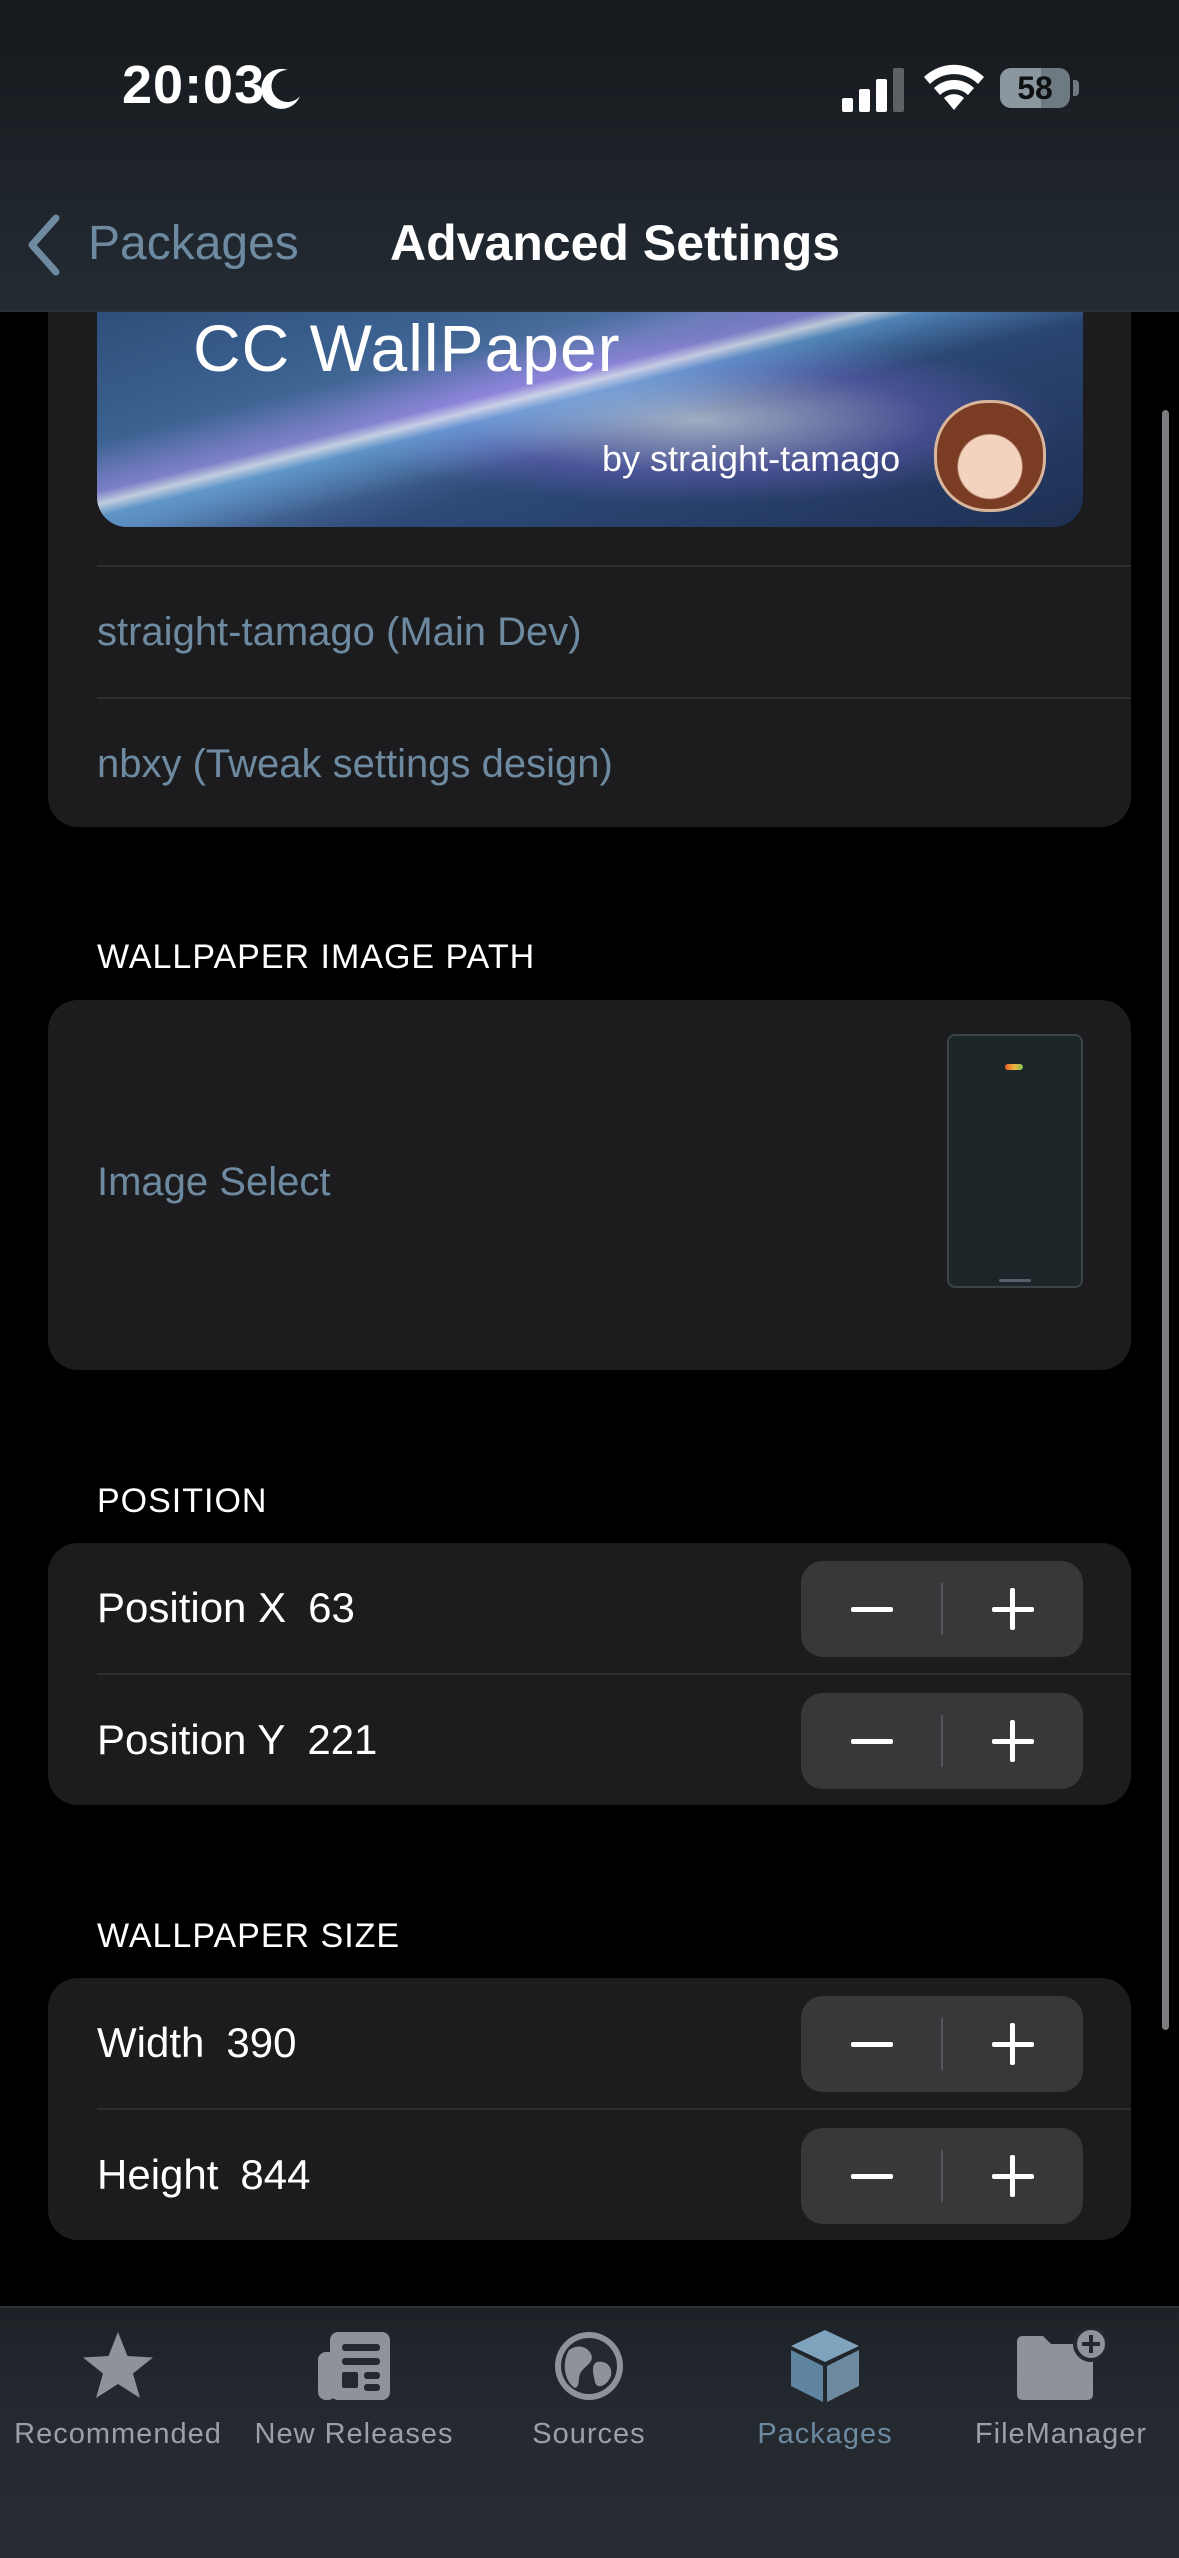  I want to click on width-decrement-button, so click(871, 2044).